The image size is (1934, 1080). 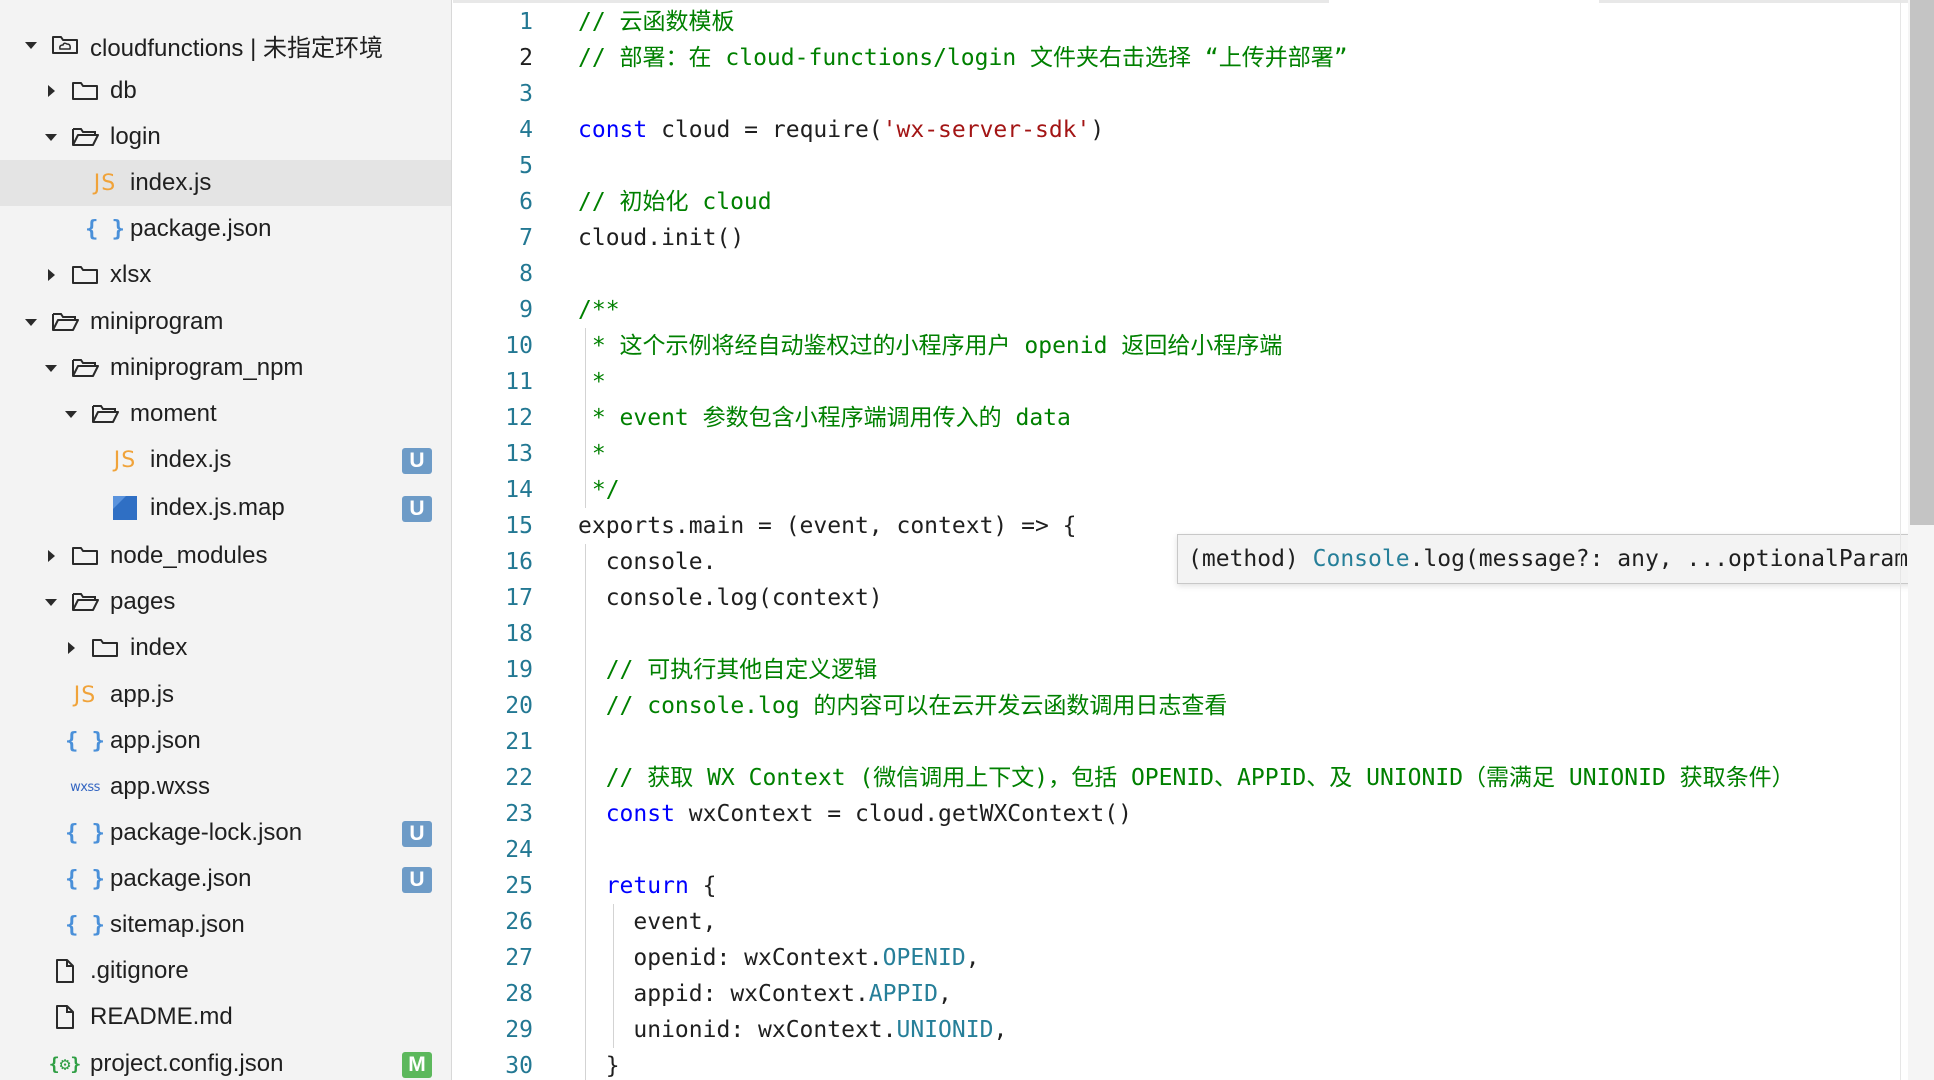 I want to click on tree-item-label: sitemap.json, so click(x=177, y=924).